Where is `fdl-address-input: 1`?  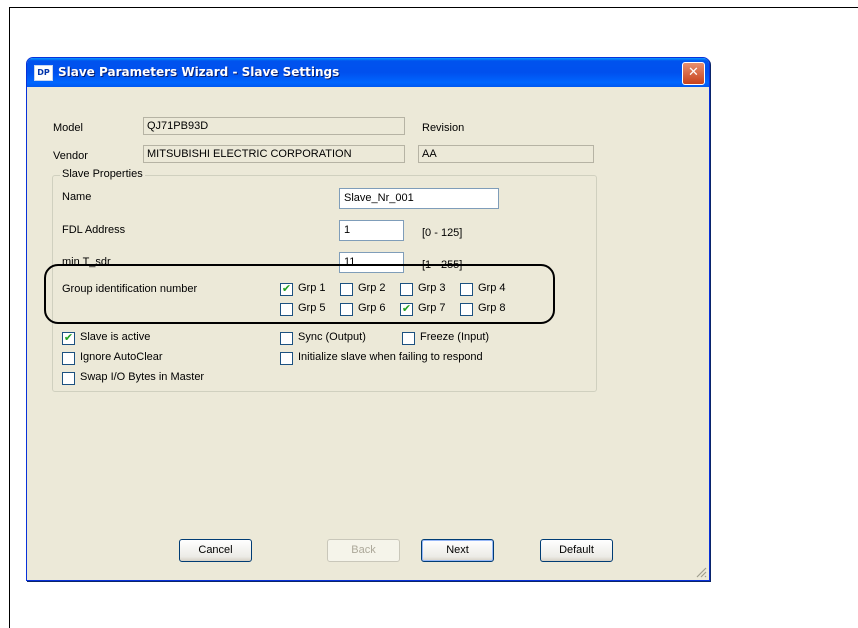
fdl-address-input: 1 is located at coordinates (371, 230).